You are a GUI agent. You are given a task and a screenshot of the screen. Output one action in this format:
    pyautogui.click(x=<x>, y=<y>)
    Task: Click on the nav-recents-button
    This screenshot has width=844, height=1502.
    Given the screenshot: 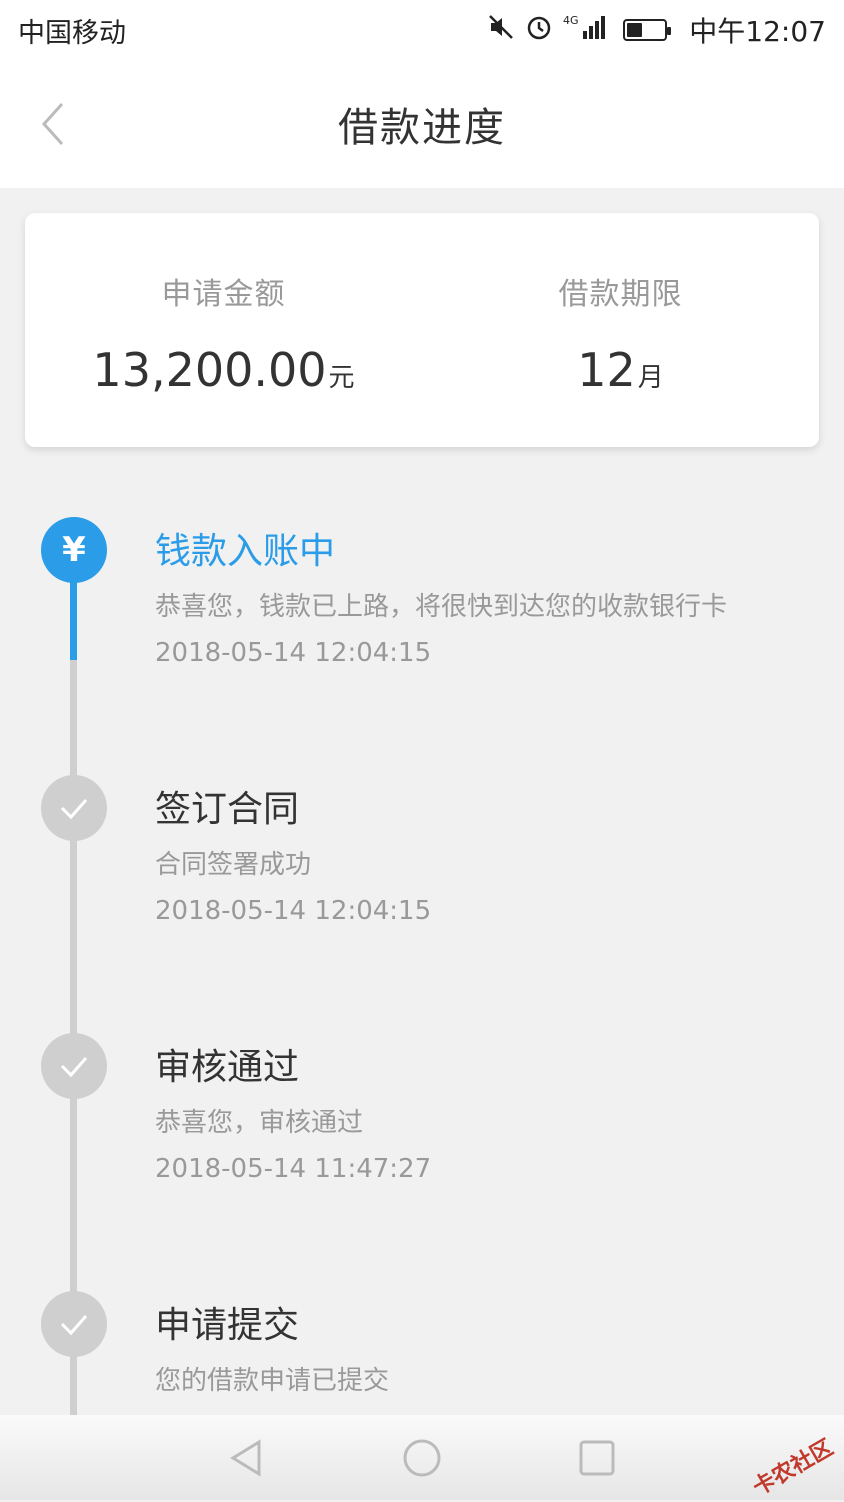 What is the action you would take?
    pyautogui.click(x=597, y=1458)
    